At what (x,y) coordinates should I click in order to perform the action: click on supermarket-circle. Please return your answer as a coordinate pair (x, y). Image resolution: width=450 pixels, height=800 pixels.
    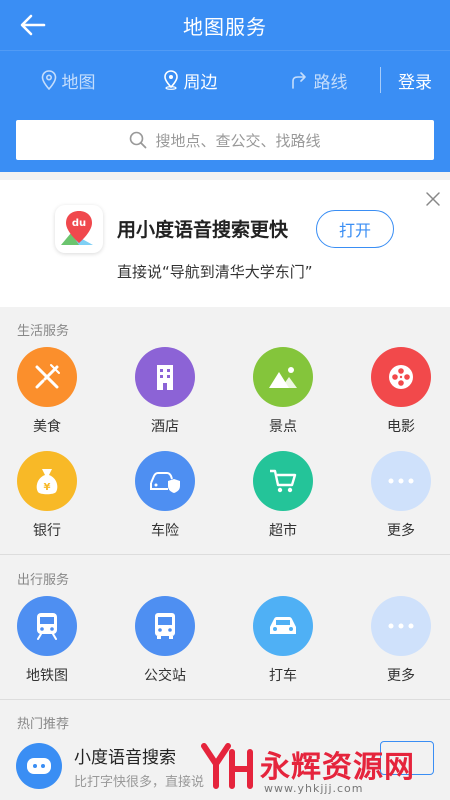
    Looking at the image, I should click on (283, 481).